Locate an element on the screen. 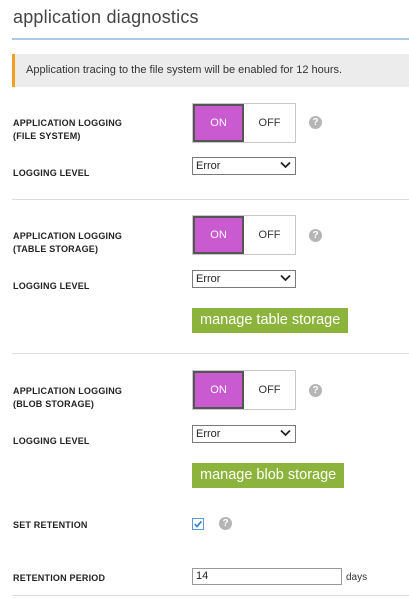 This screenshot has height=598, width=409. set-retention-label: SET RETENTION is located at coordinates (50, 525).